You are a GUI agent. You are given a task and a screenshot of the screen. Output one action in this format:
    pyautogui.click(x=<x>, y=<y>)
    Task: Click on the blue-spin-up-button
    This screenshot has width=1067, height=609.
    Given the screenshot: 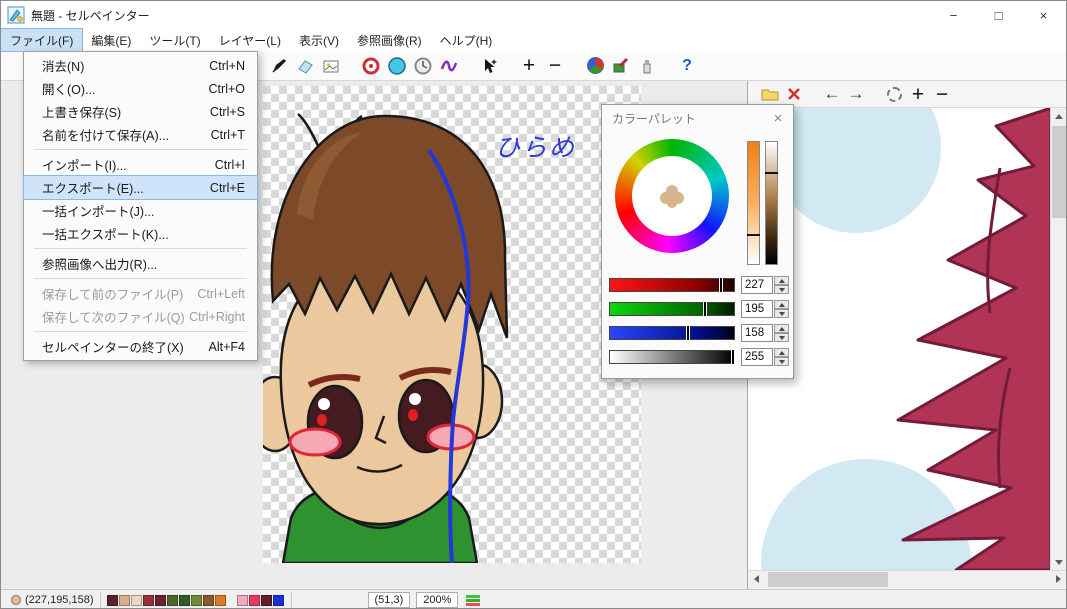 What is the action you would take?
    pyautogui.click(x=781, y=328)
    